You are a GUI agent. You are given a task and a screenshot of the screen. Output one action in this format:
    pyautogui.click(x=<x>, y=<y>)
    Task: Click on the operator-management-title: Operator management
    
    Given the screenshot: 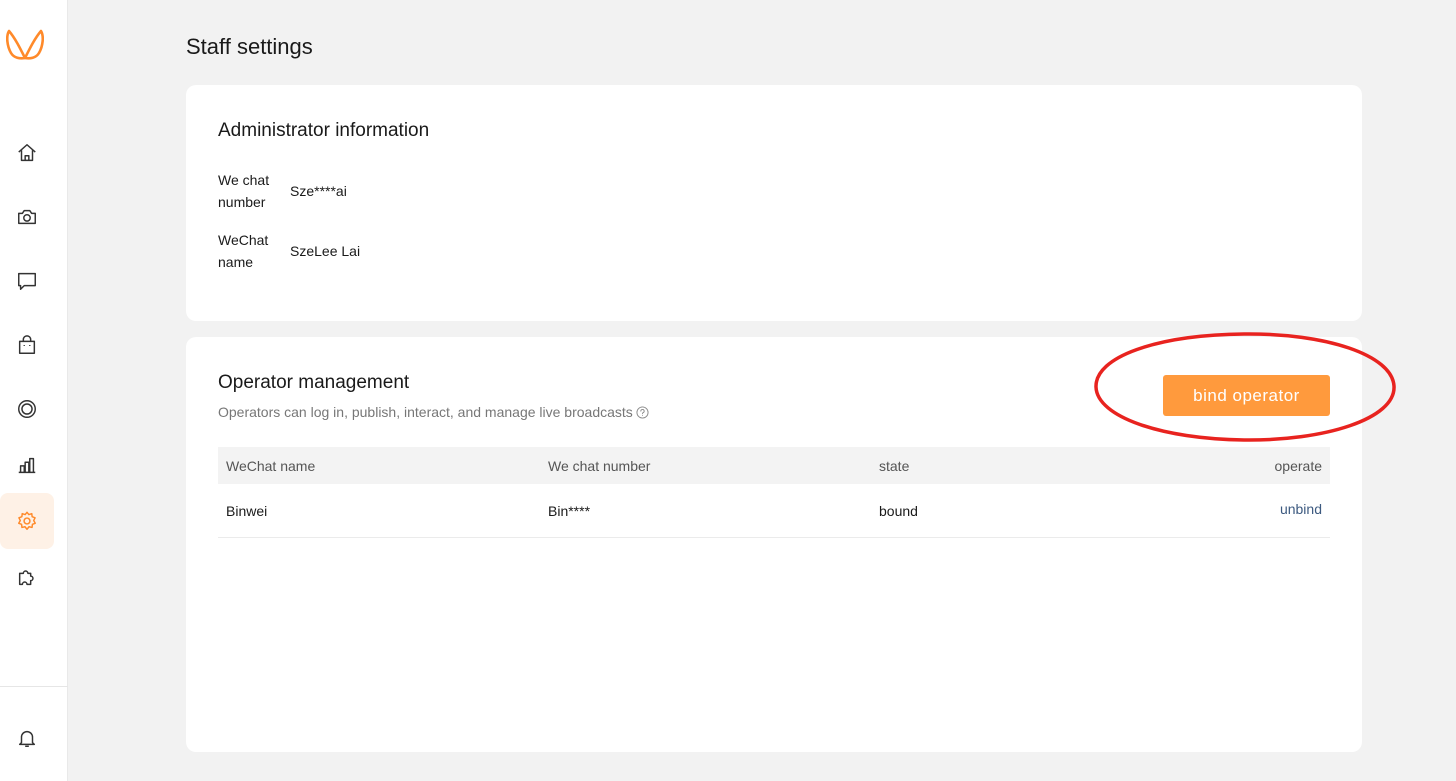 What is the action you would take?
    pyautogui.click(x=314, y=382)
    